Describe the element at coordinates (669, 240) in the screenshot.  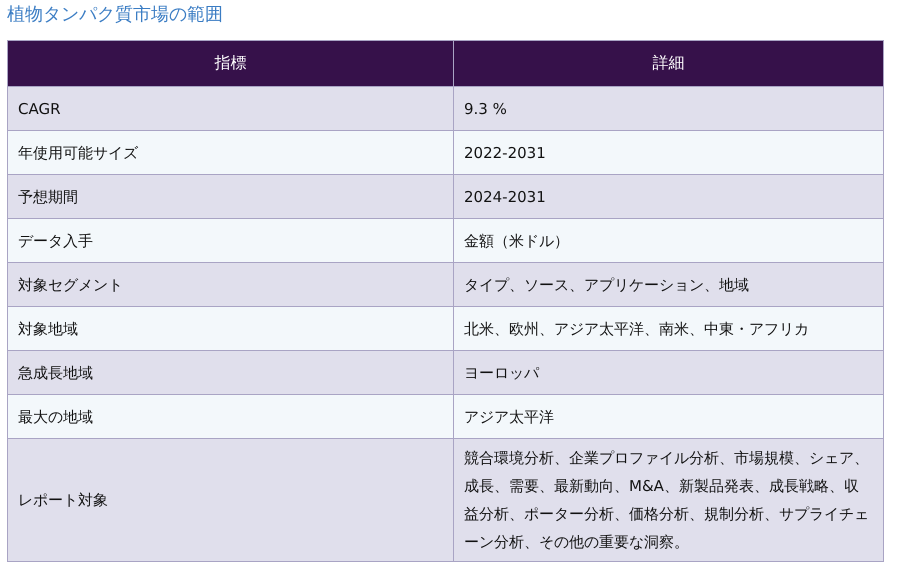
I see `table-cell: 金額（米ドル）` at that location.